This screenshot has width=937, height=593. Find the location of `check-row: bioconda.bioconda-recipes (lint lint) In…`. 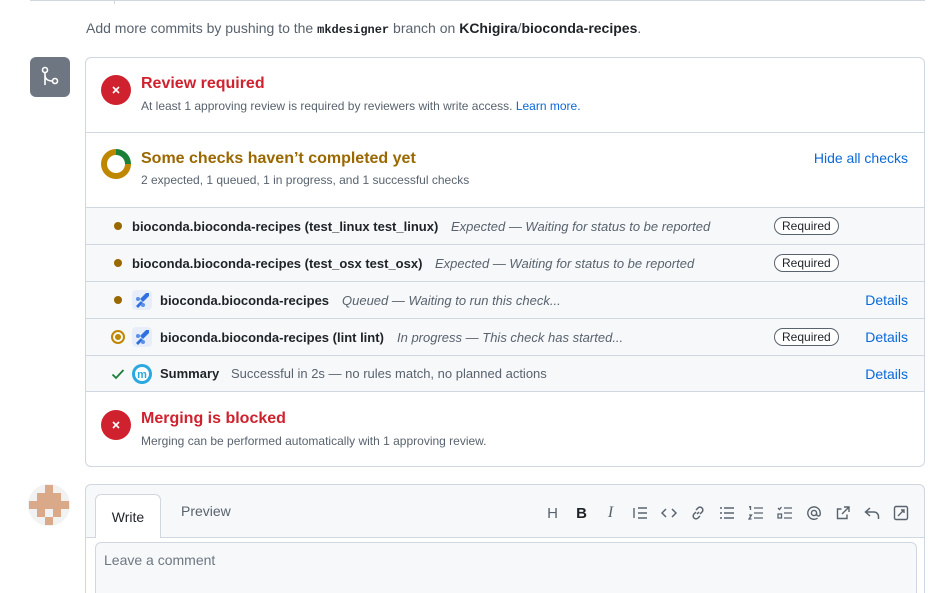

check-row: bioconda.bioconda-recipes (lint lint) In… is located at coordinates (505, 336).